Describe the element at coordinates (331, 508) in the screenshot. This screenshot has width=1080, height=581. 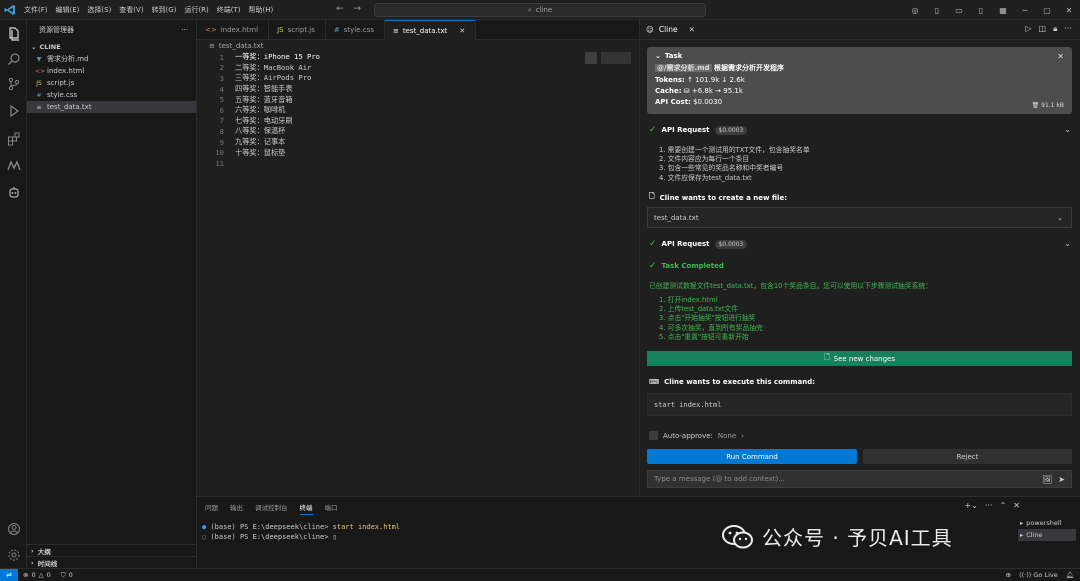
I see `tab-ports: 端口` at that location.